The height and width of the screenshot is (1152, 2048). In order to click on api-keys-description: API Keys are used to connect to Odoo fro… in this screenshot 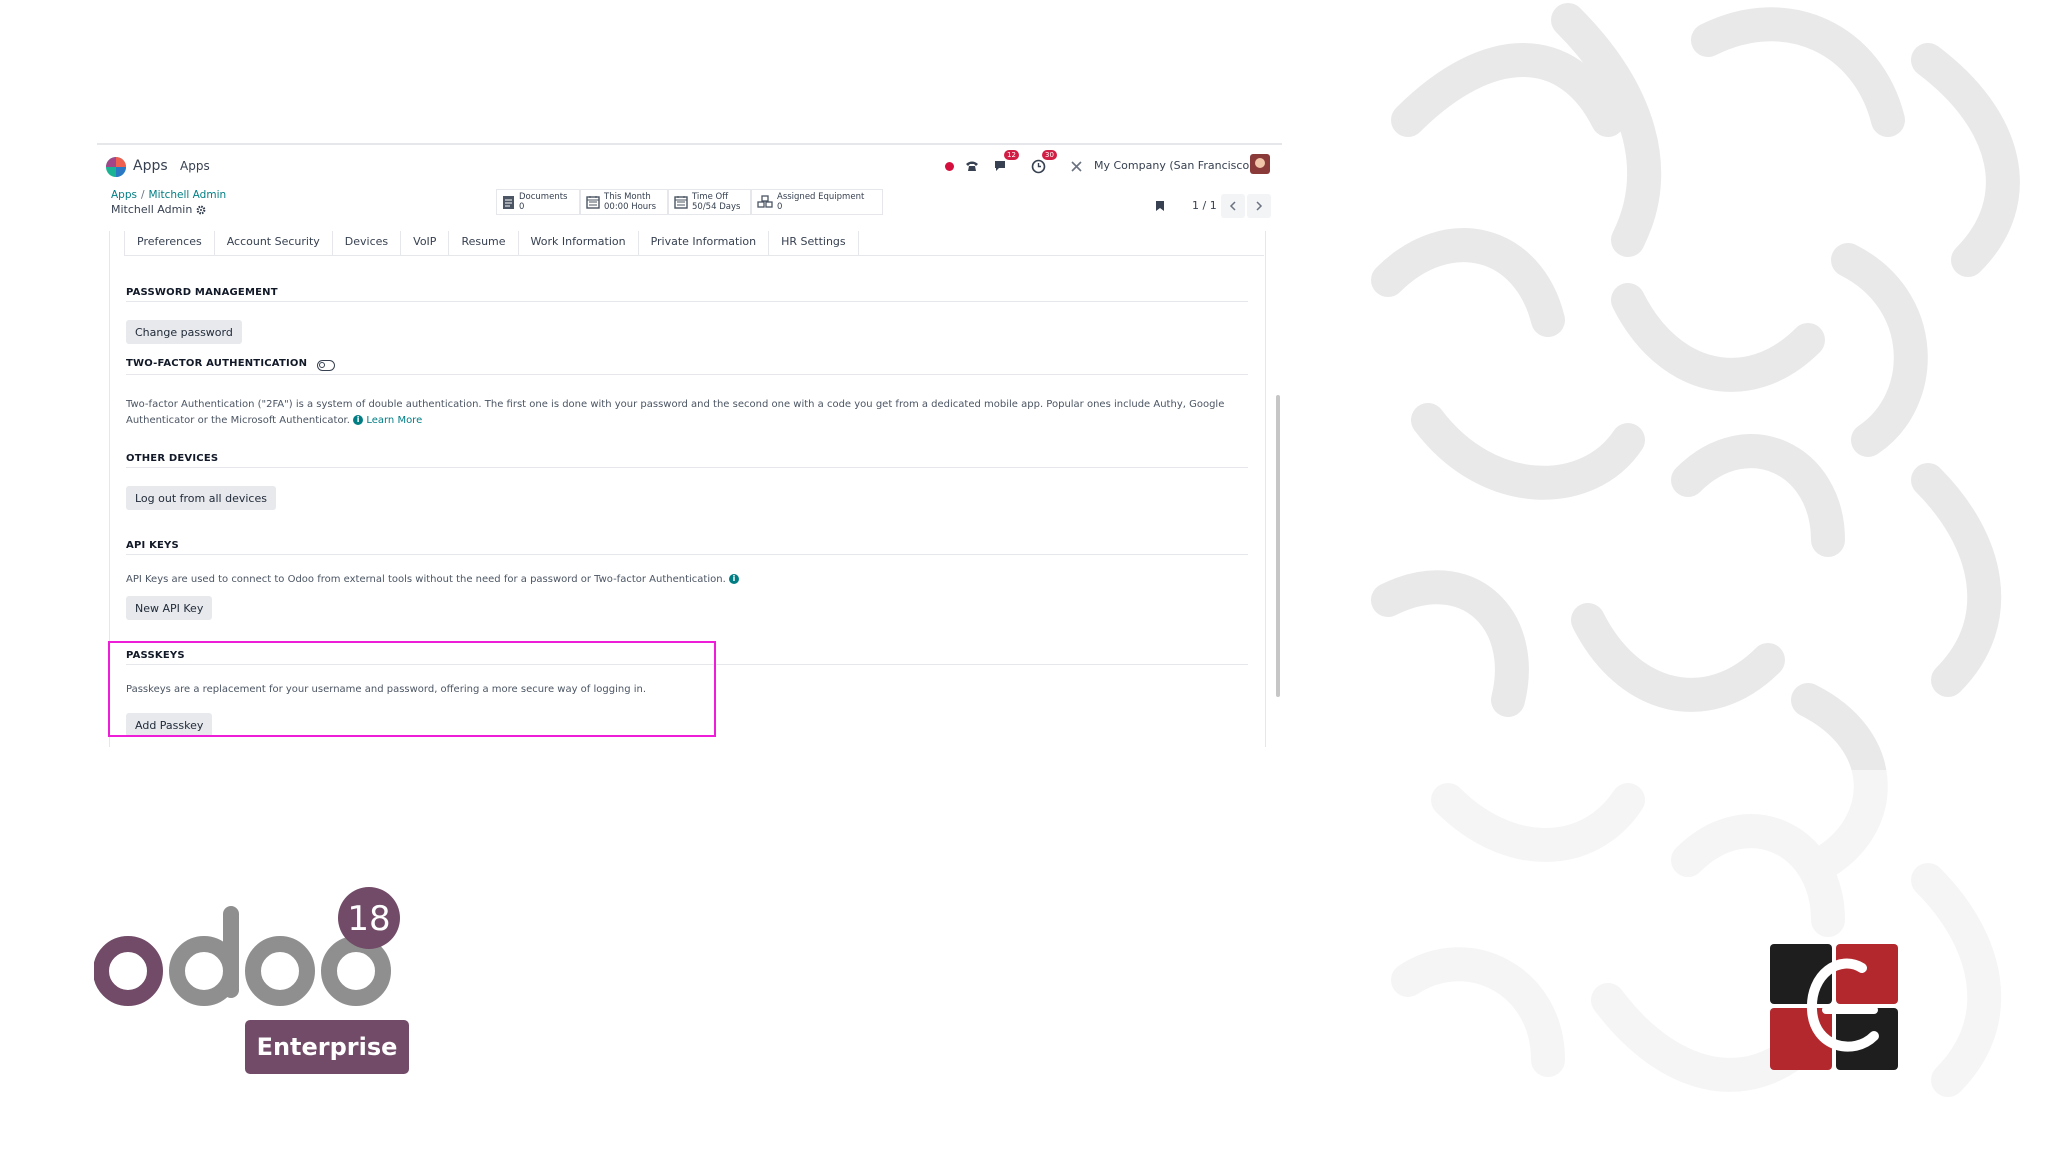, I will do `click(432, 580)`.